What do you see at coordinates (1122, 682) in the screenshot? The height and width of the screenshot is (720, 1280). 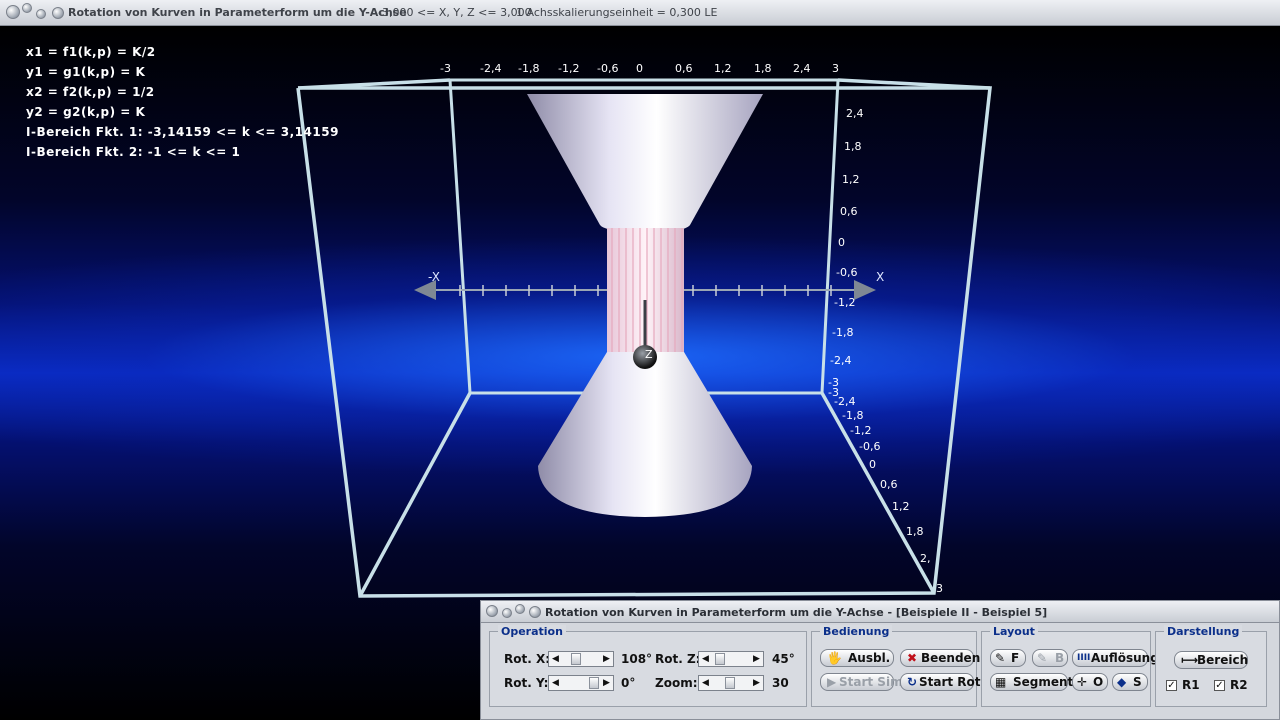 I see `cube-icon: ◆` at bounding box center [1122, 682].